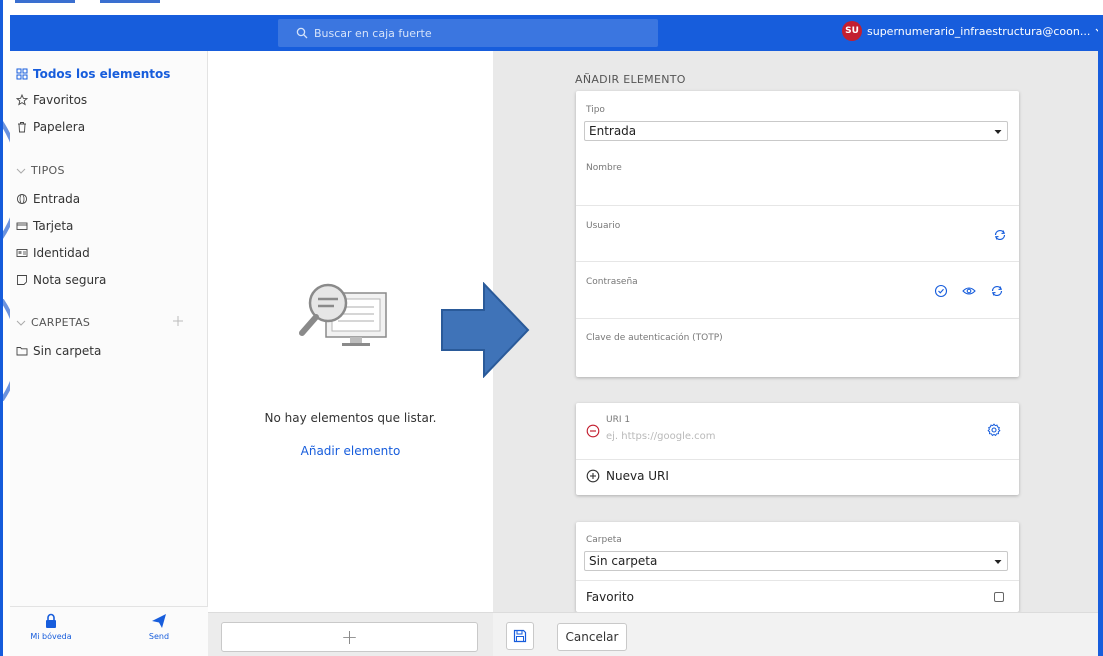 The height and width of the screenshot is (656, 1103). I want to click on folders-heading: CARPETAS, so click(53, 322).